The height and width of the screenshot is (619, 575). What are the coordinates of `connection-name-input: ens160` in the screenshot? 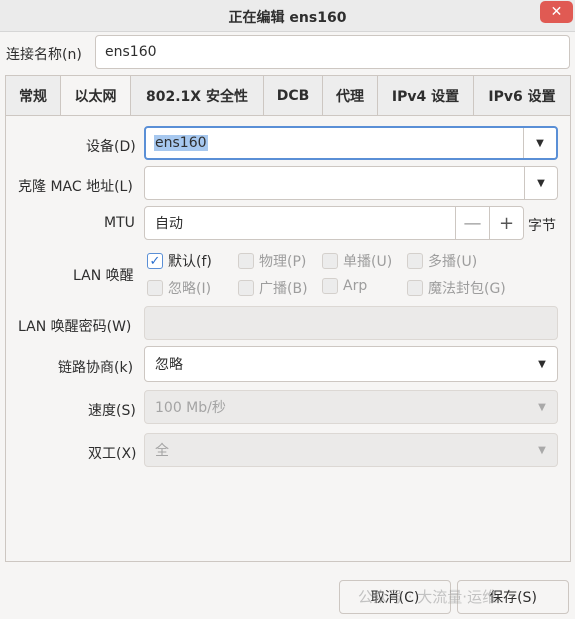 It's located at (332, 52).